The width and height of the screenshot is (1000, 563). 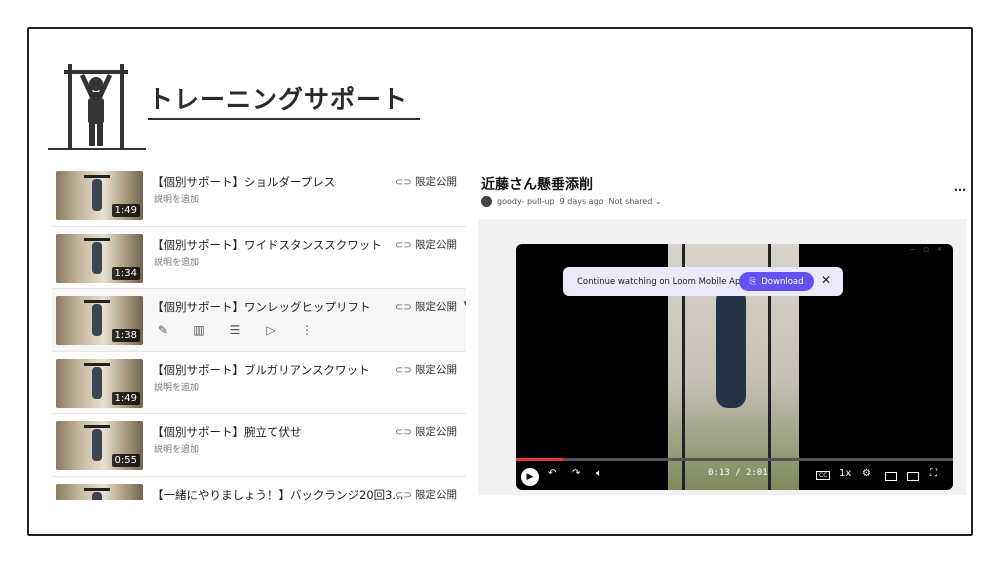 I want to click on author-name: goody- pull-up, so click(x=526, y=201).